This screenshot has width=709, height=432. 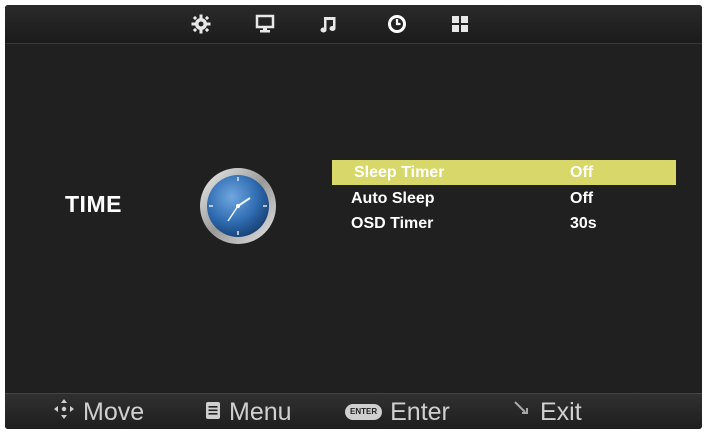 I want to click on help-move-label: Move, so click(x=114, y=411).